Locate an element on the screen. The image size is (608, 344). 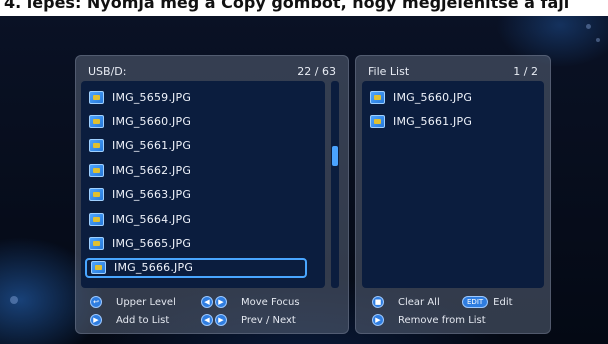
file-name: IMG_5662.JPG is located at coordinates (152, 170).